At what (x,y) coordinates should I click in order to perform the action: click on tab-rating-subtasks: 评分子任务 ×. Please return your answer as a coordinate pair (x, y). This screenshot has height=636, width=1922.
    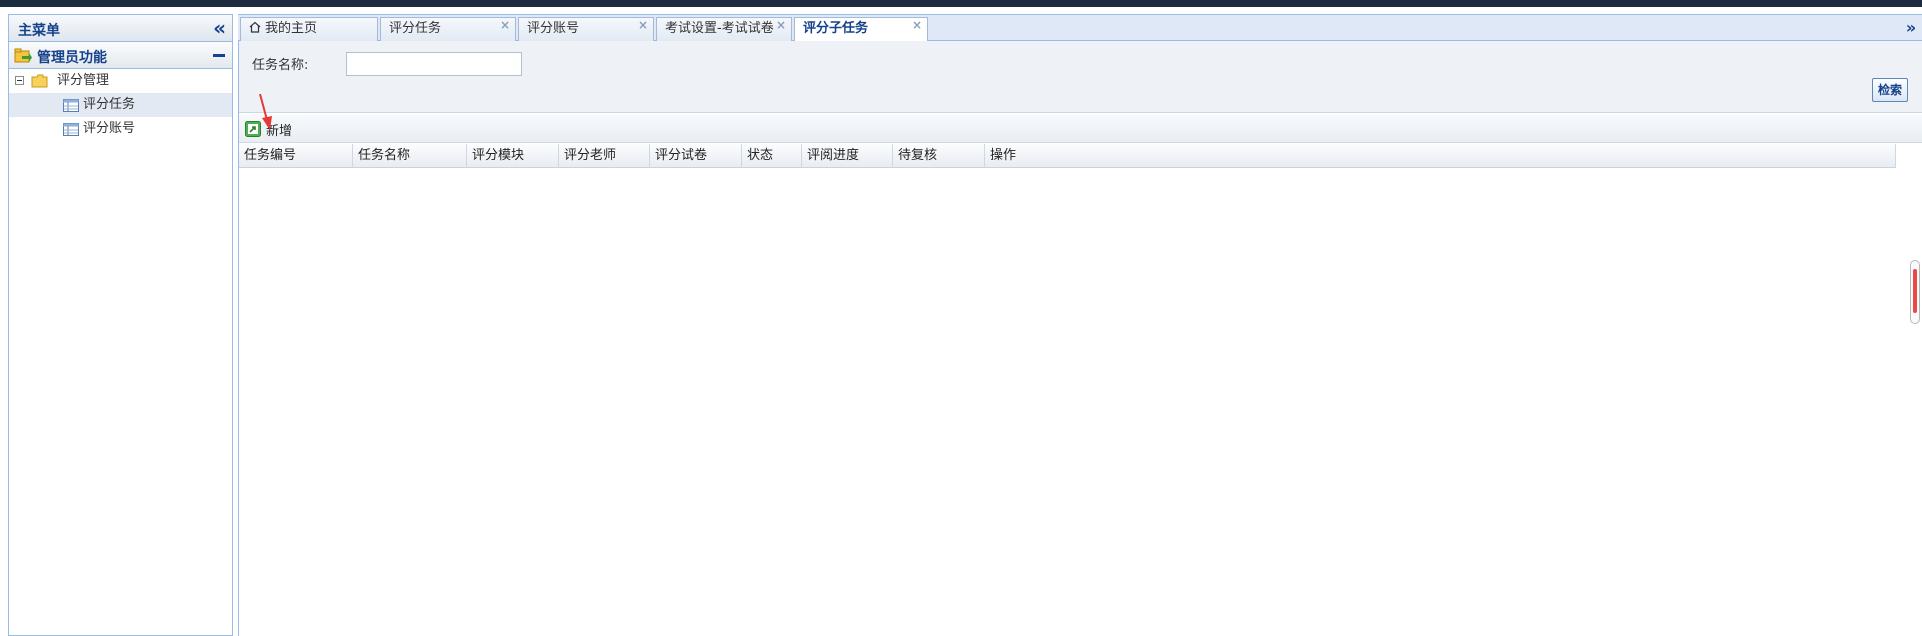
    Looking at the image, I should click on (861, 30).